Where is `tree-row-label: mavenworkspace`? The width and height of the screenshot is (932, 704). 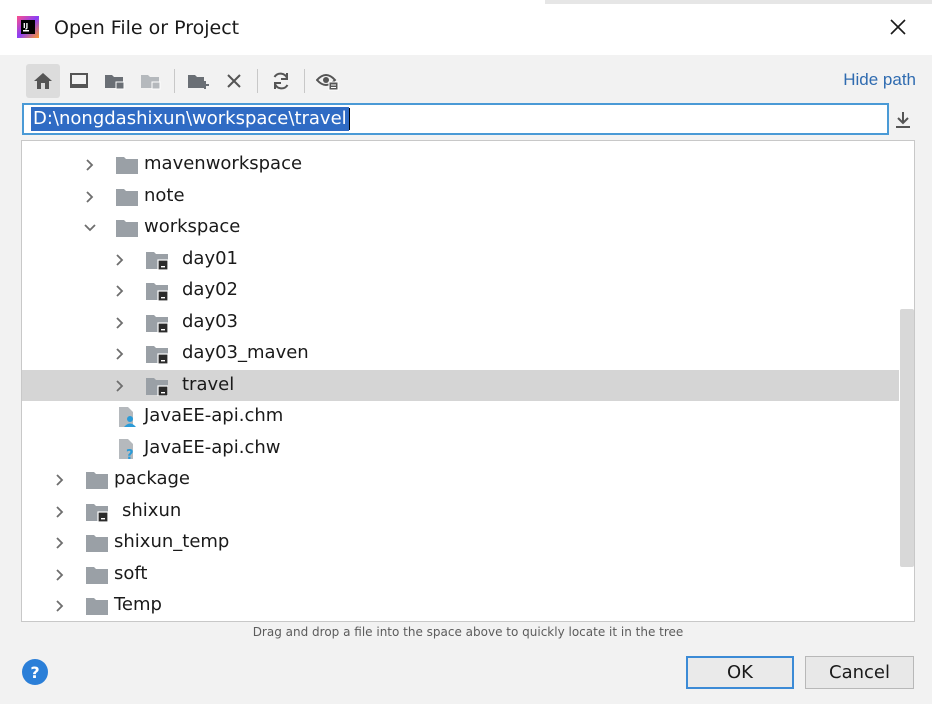
tree-row-label: mavenworkspace is located at coordinates (223, 163).